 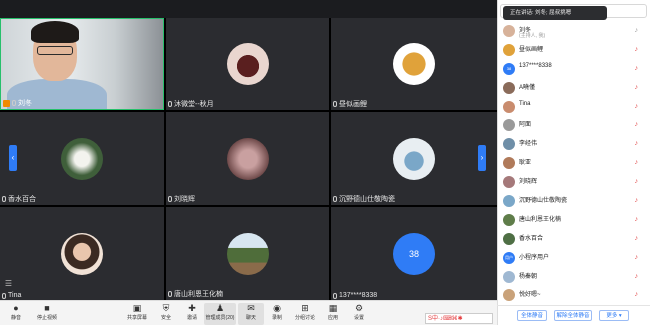 What do you see at coordinates (11, 295) in the screenshot?
I see `tile-name: Tina` at bounding box center [11, 295].